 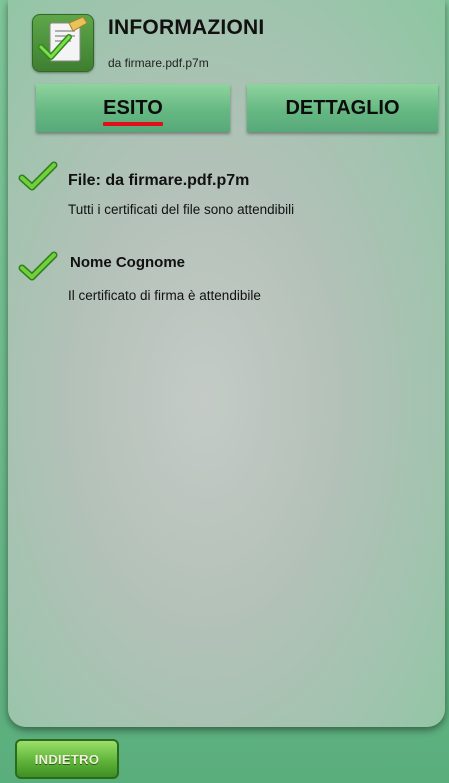 I want to click on tab-dettaglio: DETTAGLIO, so click(x=342, y=108).